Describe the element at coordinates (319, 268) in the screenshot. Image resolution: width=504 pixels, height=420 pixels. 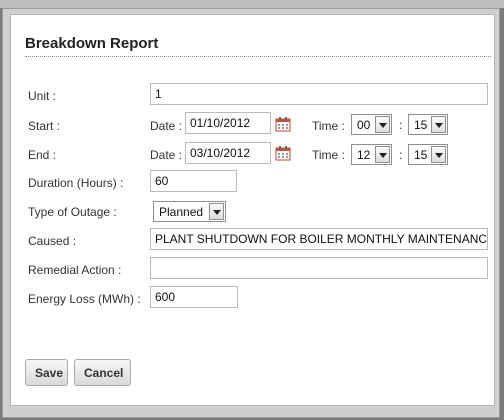
I see `remedial-action-input` at that location.